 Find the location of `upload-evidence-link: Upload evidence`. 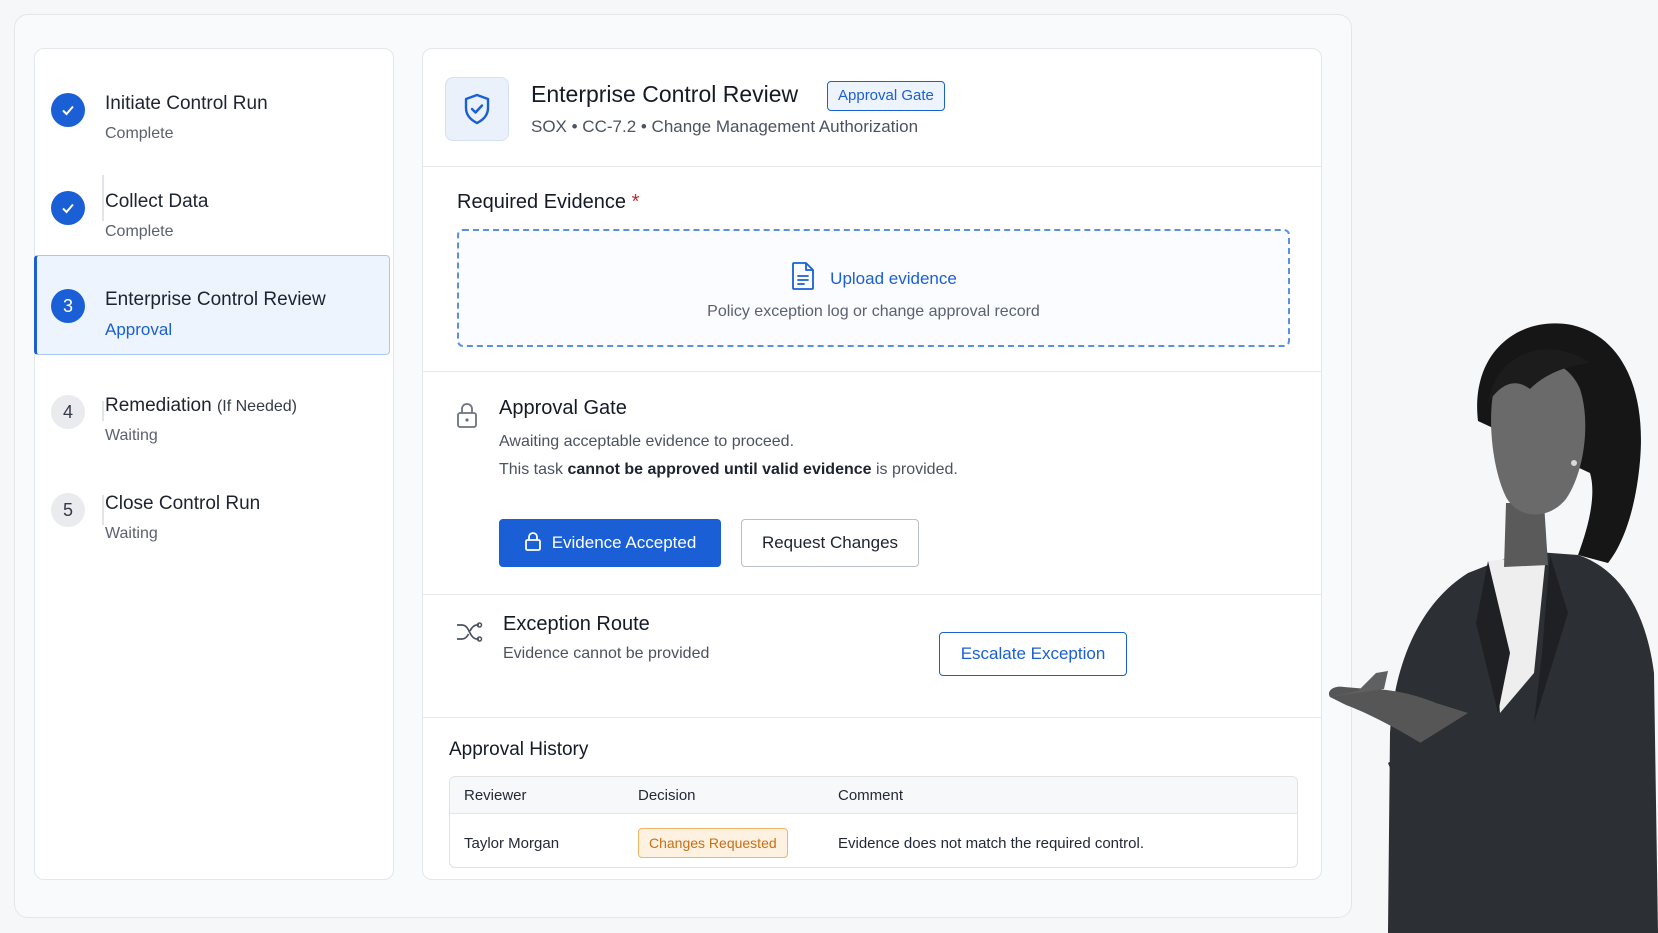

upload-evidence-link: Upload evidence is located at coordinates (893, 279).